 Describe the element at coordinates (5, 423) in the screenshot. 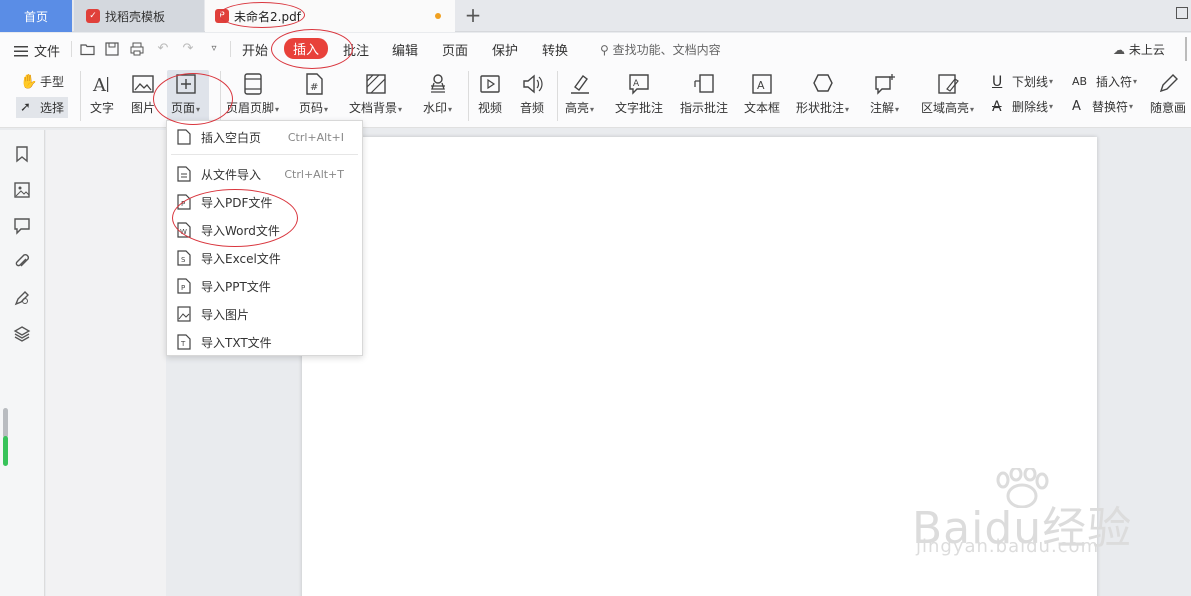

I see `panel-scroll-thumb` at that location.